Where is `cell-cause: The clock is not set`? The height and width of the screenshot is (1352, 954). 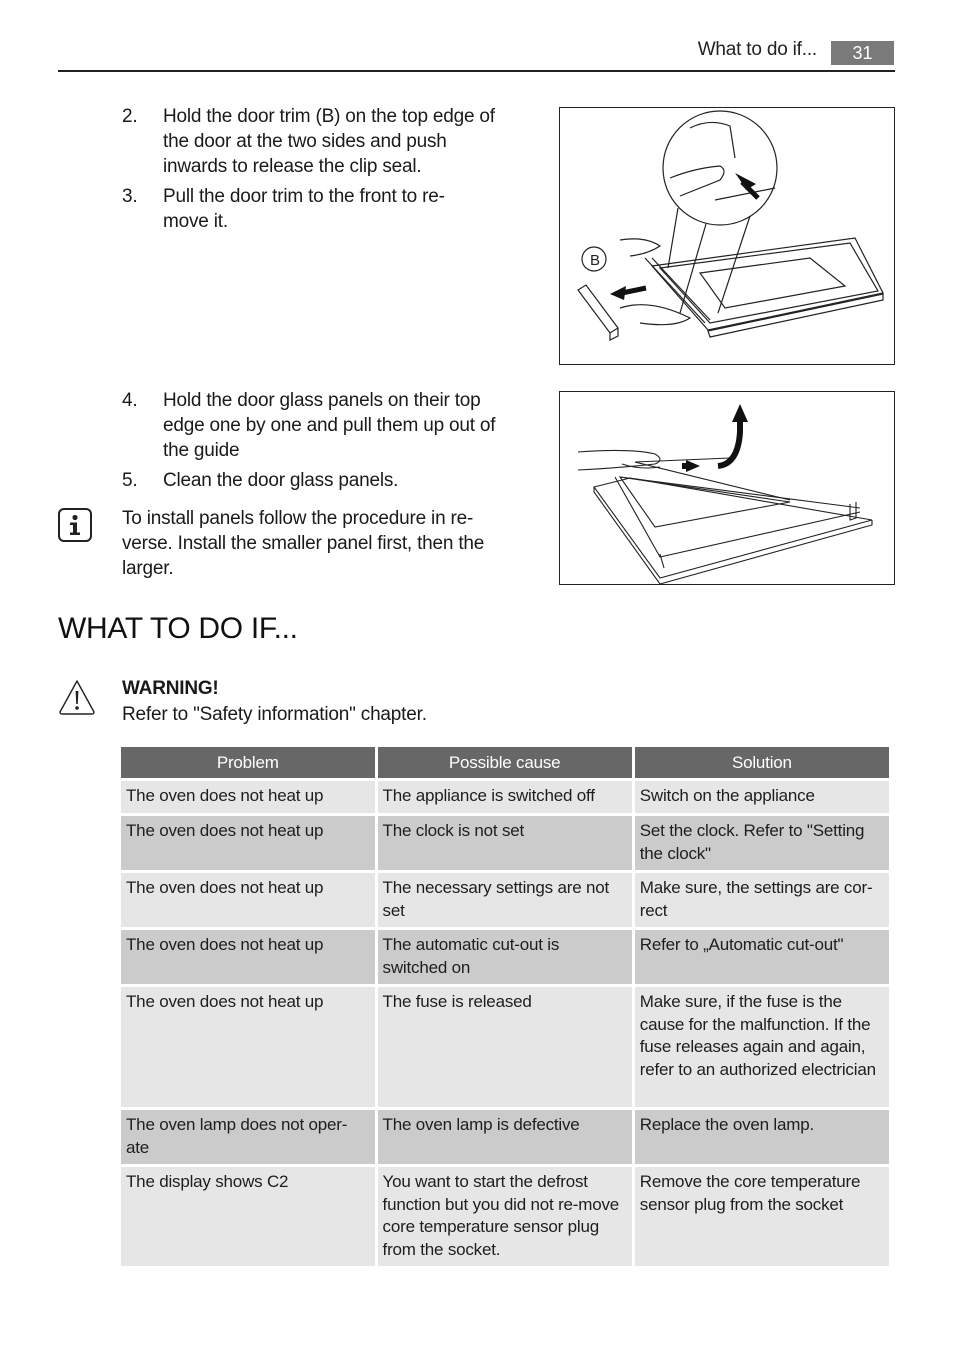
cell-cause: The clock is not set is located at coordinates (504, 843).